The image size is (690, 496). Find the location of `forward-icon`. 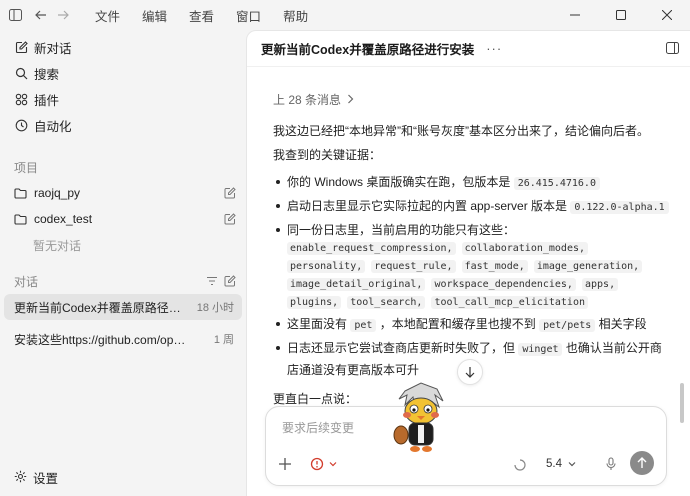

forward-icon is located at coordinates (63, 15).